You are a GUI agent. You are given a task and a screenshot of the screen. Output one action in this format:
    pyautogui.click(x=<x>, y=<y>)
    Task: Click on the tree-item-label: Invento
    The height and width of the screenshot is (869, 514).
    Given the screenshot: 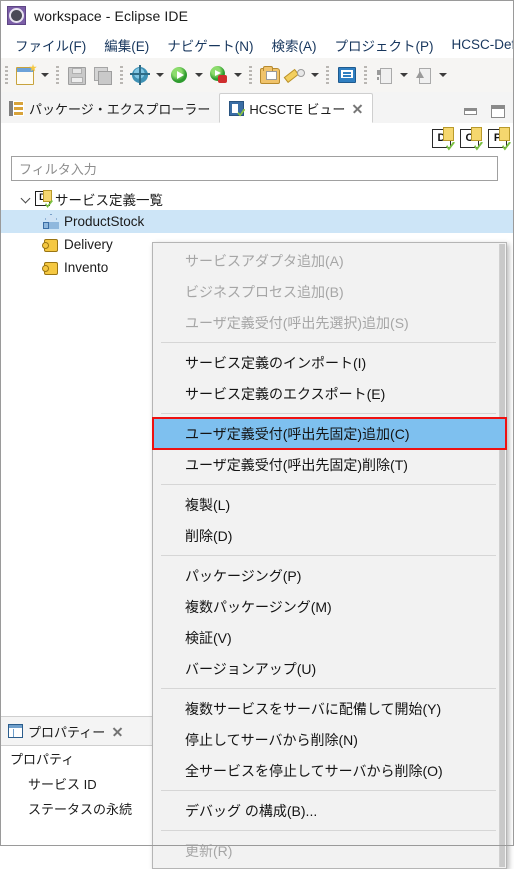 What is the action you would take?
    pyautogui.click(x=86, y=267)
    